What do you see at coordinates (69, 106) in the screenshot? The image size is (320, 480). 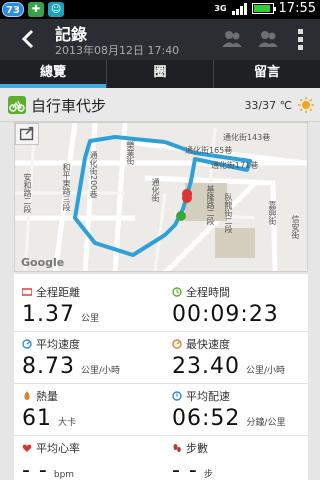 I see `activity-type: 自行車代步` at bounding box center [69, 106].